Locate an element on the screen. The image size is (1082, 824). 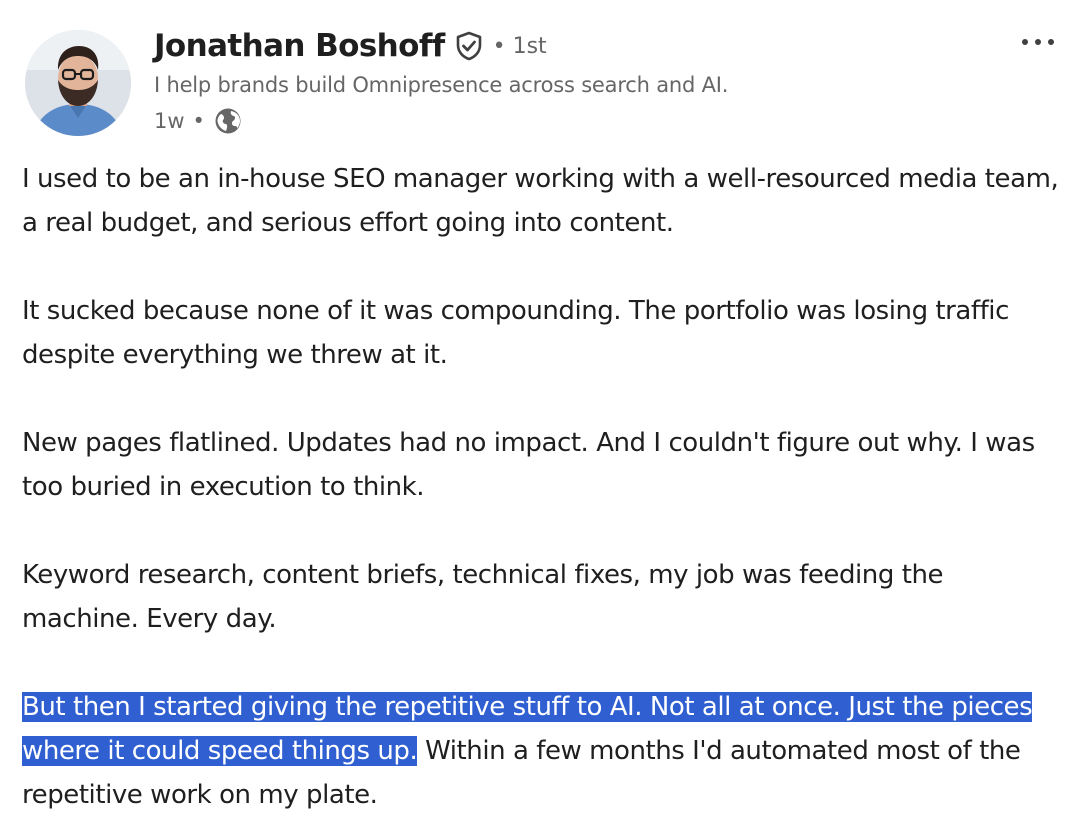
author-photo is located at coordinates (78, 83).